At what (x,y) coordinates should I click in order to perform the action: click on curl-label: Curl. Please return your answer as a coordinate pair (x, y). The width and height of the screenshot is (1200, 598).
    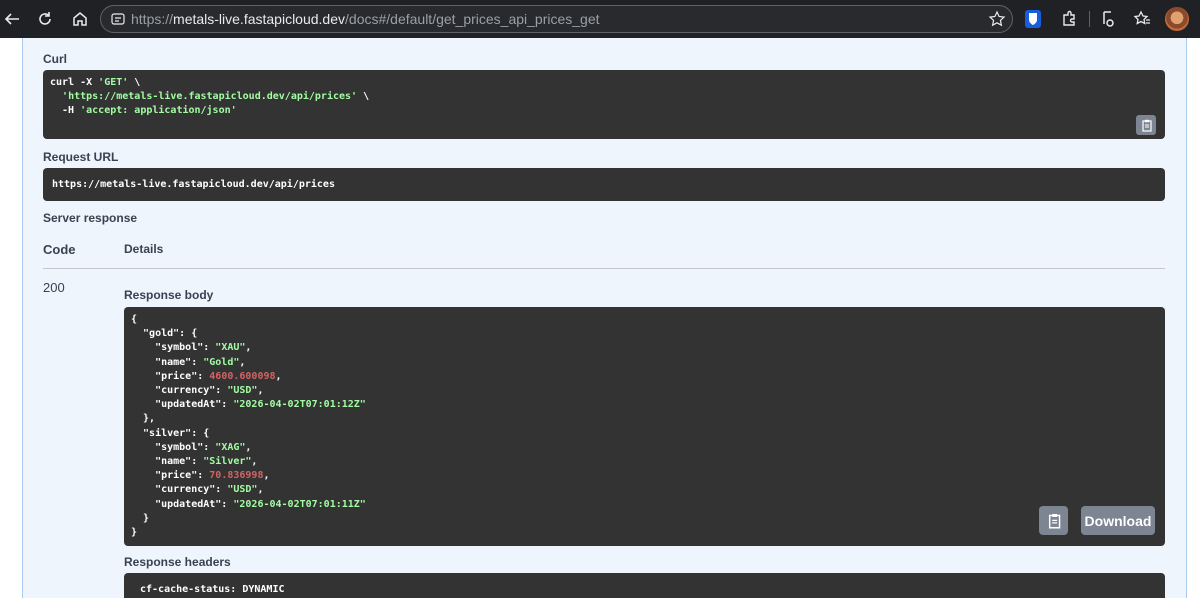
    Looking at the image, I should click on (55, 59).